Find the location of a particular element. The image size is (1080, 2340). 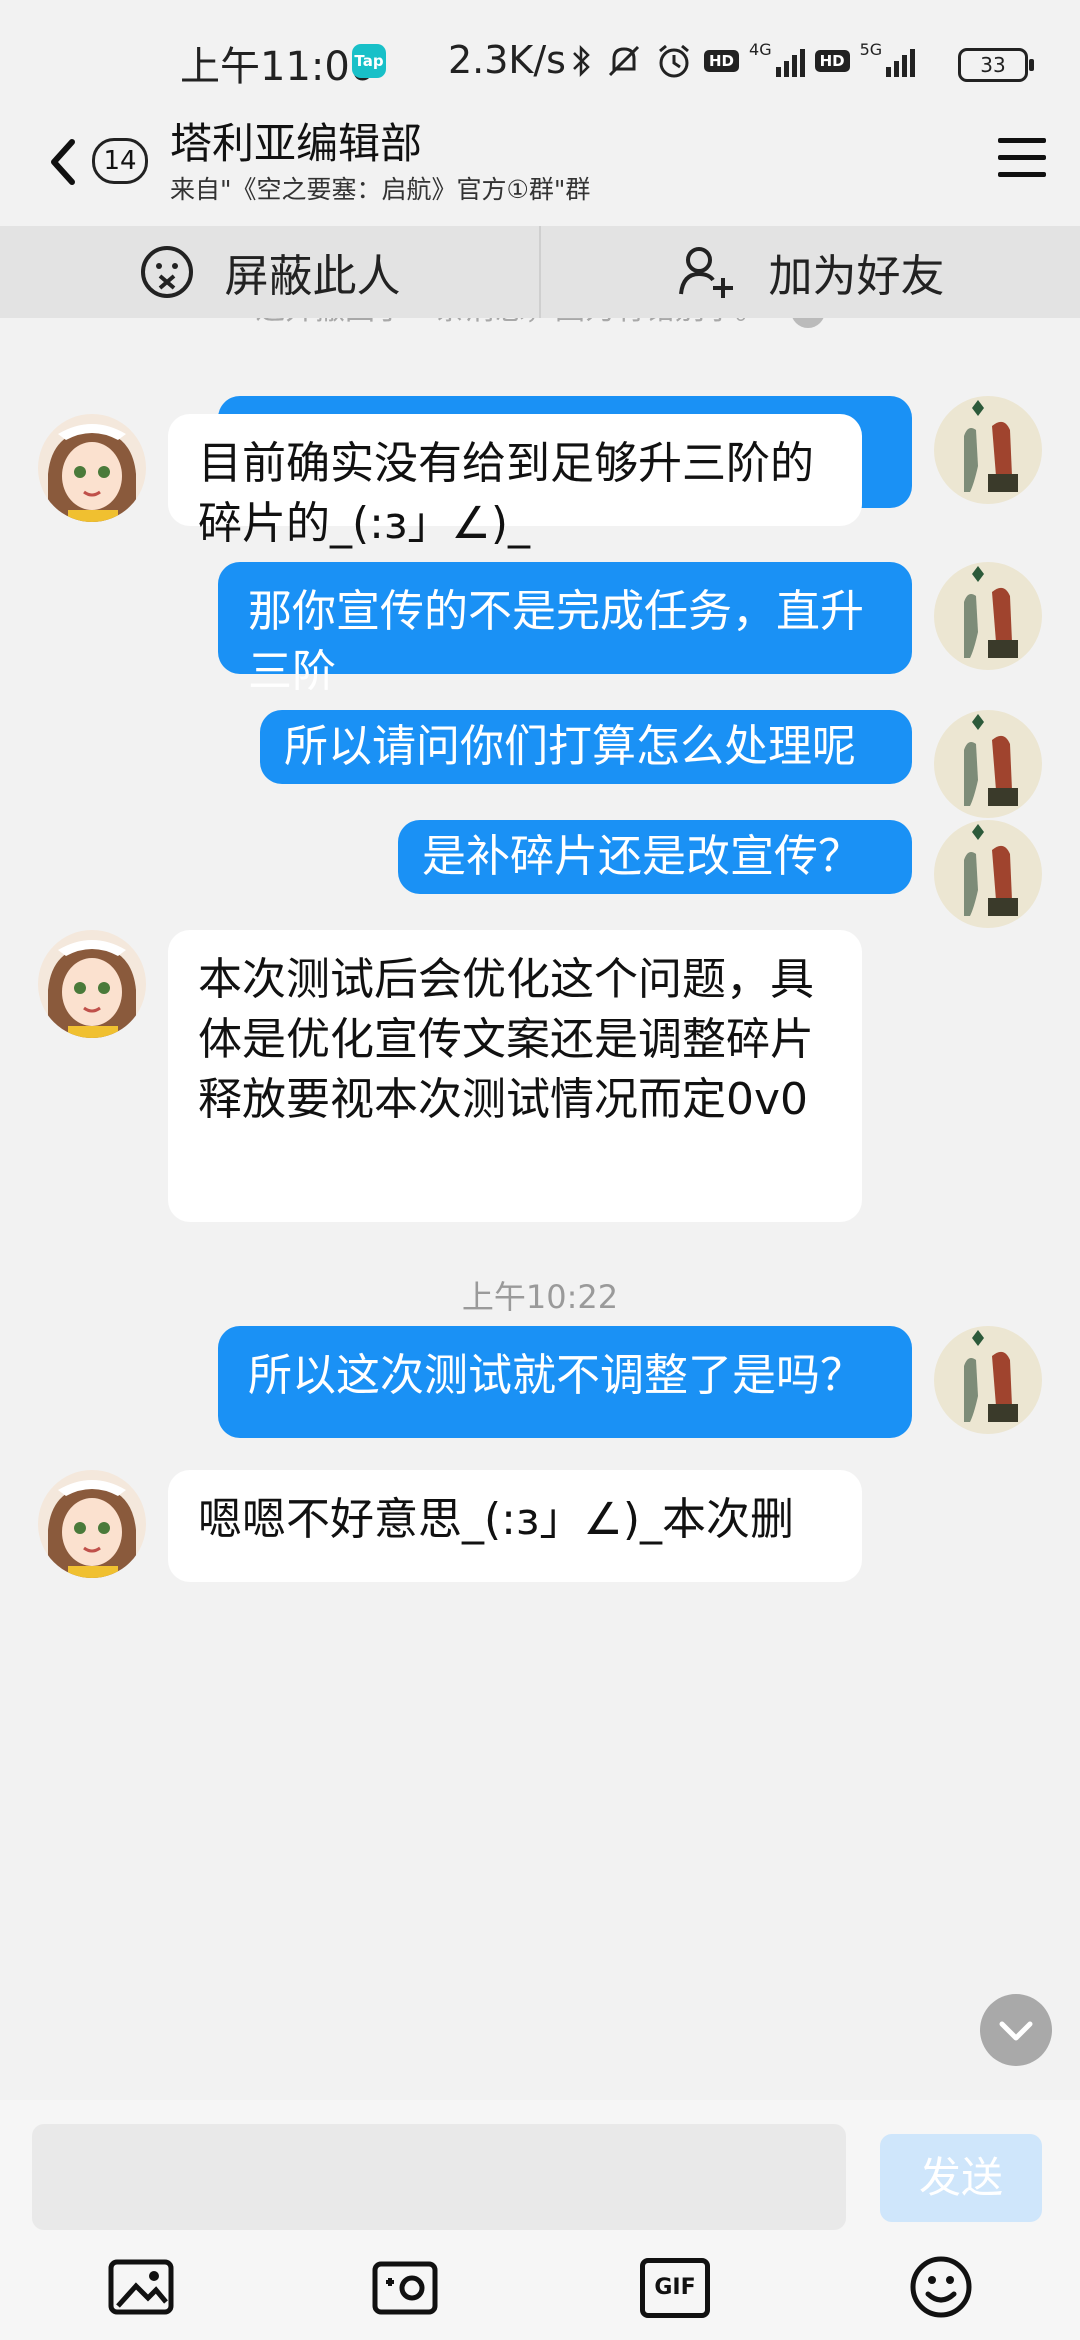

message-timestamp: 上午10:22 is located at coordinates (540, 1297).